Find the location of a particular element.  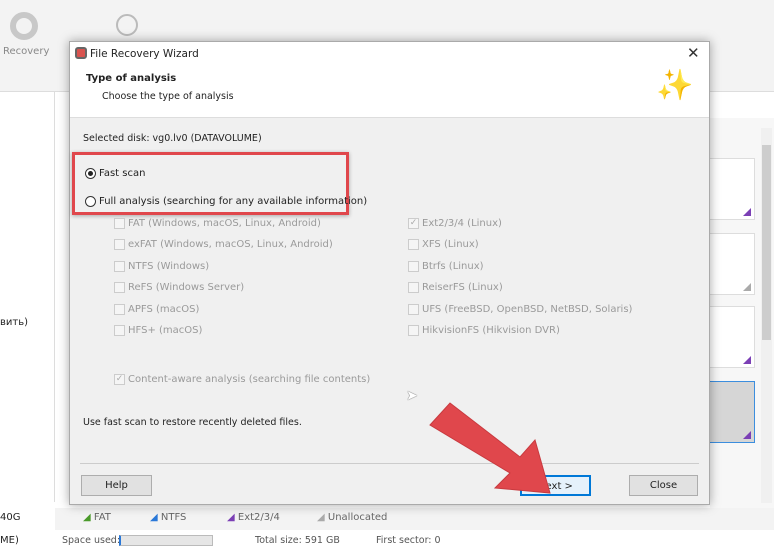

scrollbar-thumb is located at coordinates (766, 242).